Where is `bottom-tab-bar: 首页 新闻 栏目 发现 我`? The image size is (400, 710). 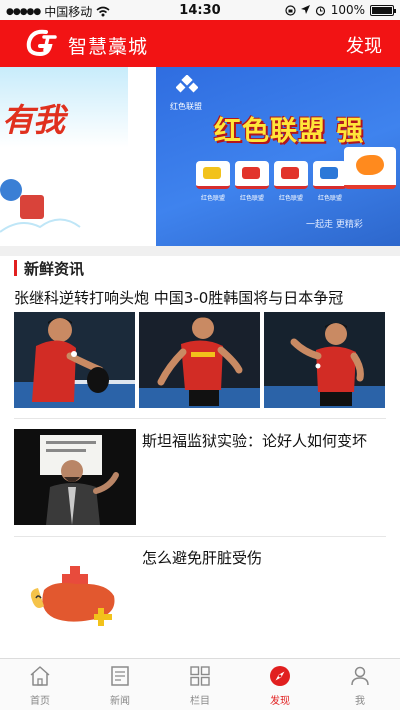 bottom-tab-bar: 首页 新闻 栏目 发现 我 is located at coordinates (200, 684).